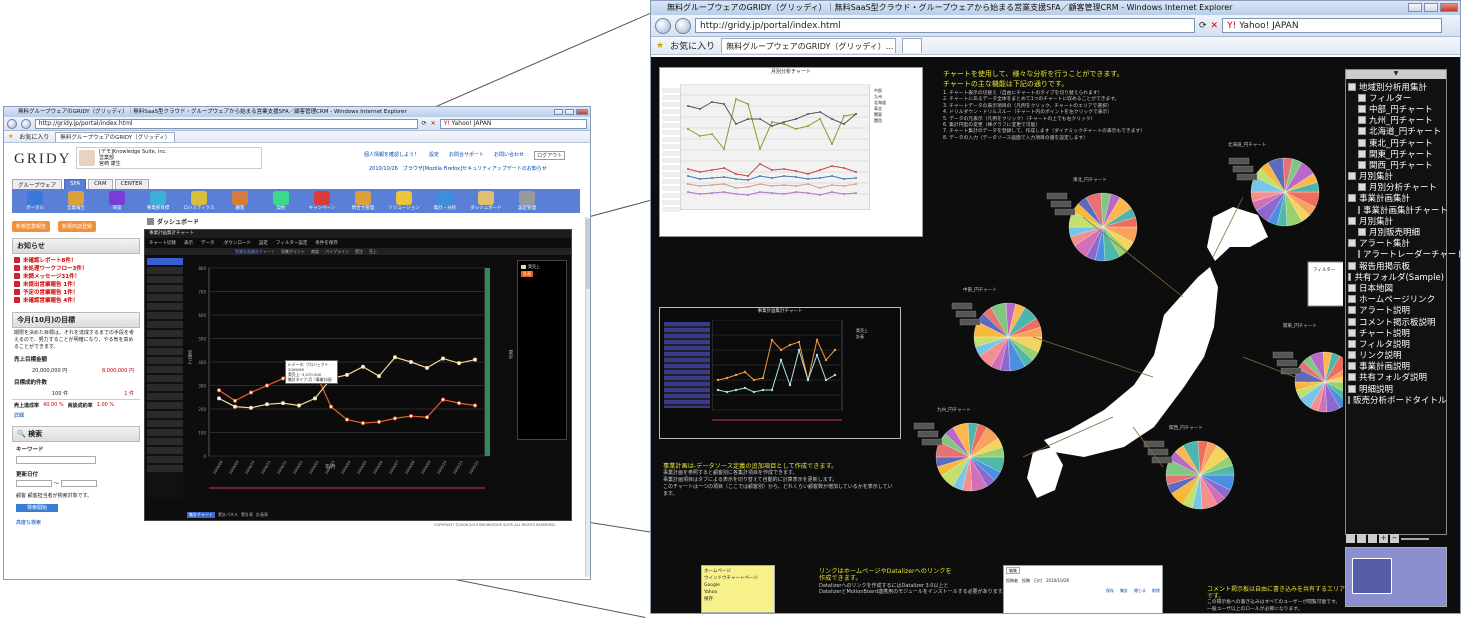 Image resolution: width=1461 pixels, height=618 pixels. What do you see at coordinates (513, 123) in the screenshot?
I see `search-box: Y! Yahoo! JAPAN` at bounding box center [513, 123].